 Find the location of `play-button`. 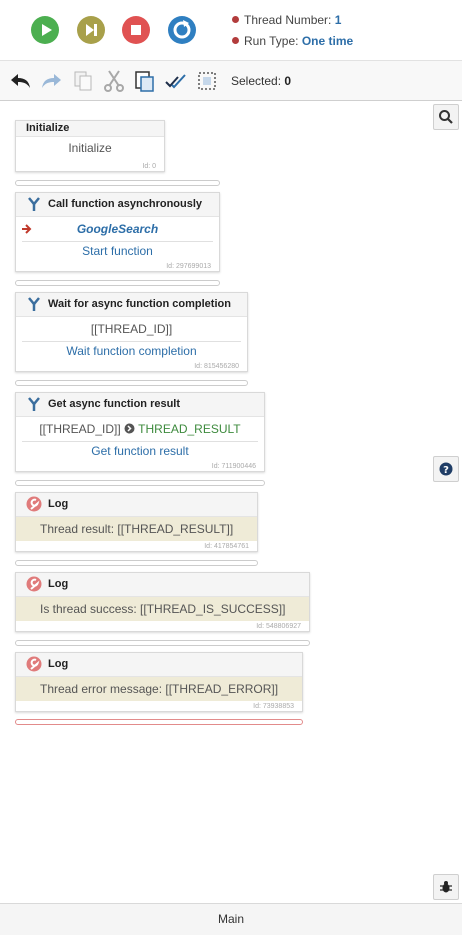

play-button is located at coordinates (45, 30).